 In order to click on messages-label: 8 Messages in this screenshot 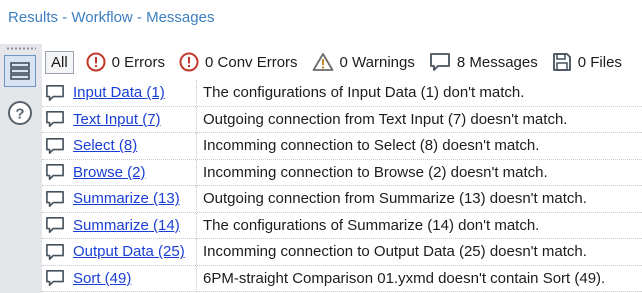, I will do `click(497, 62)`.